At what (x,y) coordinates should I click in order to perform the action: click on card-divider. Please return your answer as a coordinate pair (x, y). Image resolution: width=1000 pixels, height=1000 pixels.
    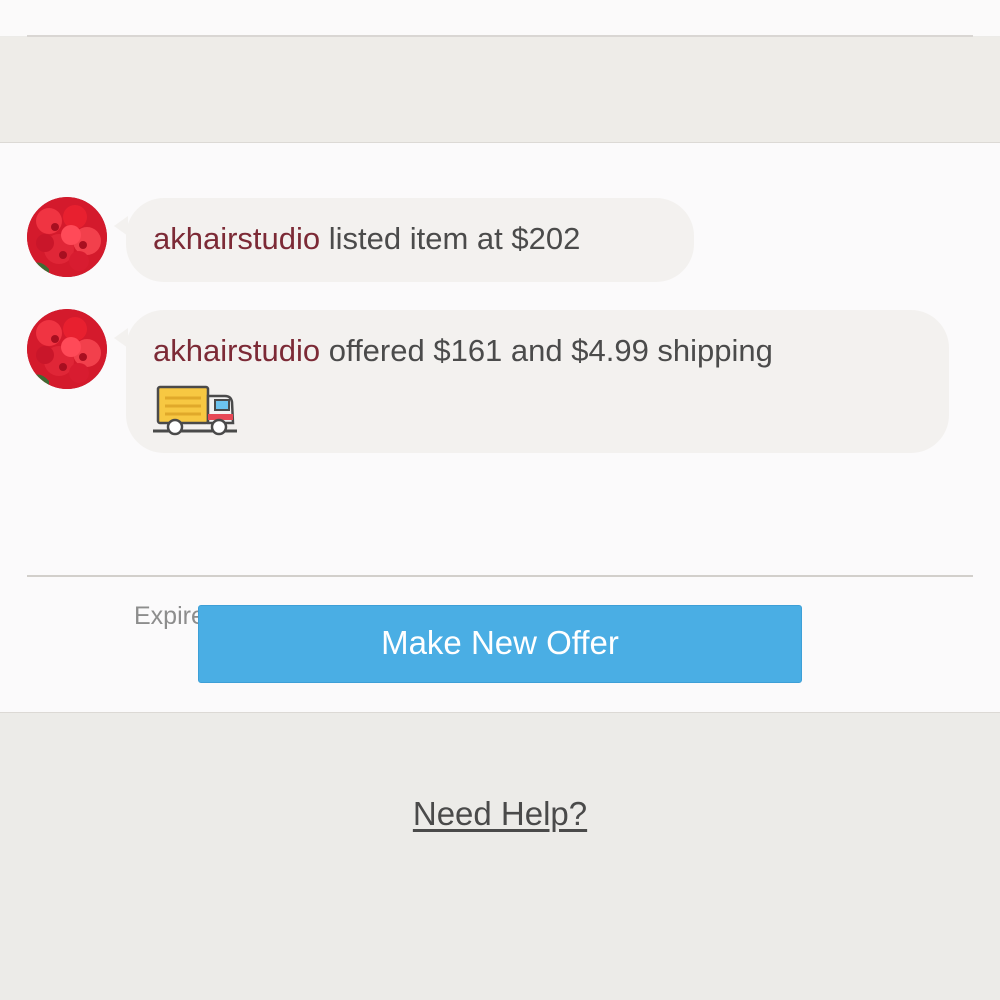
    Looking at the image, I should click on (500, 576).